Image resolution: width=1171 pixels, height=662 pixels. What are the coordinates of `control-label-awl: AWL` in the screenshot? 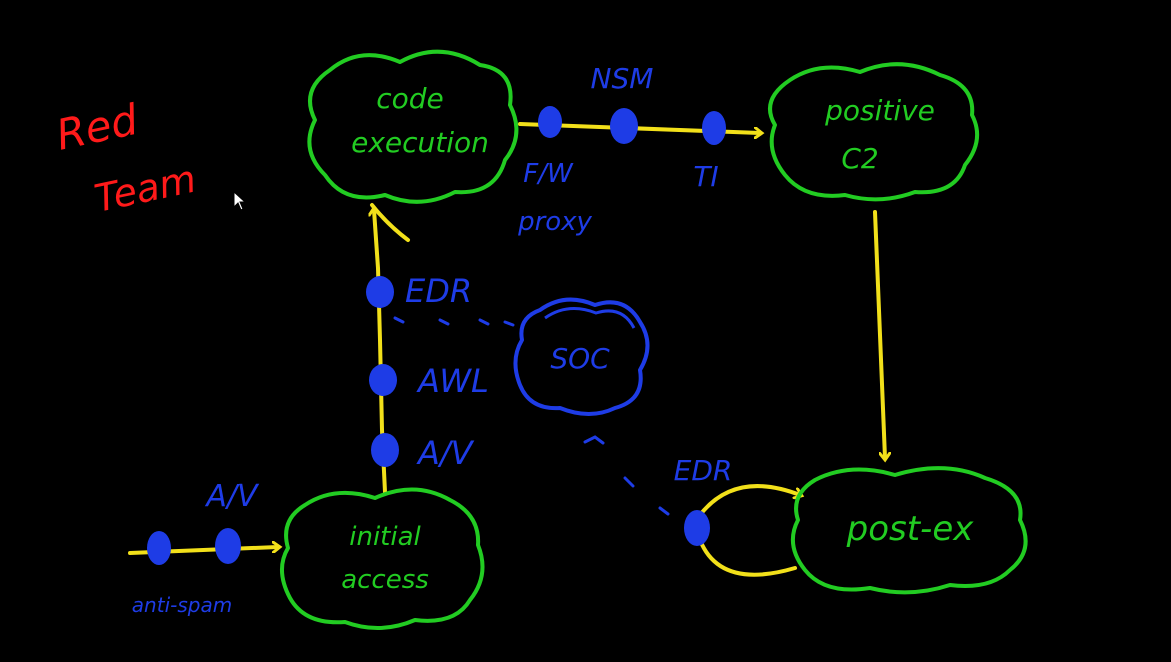 It's located at (452, 381).